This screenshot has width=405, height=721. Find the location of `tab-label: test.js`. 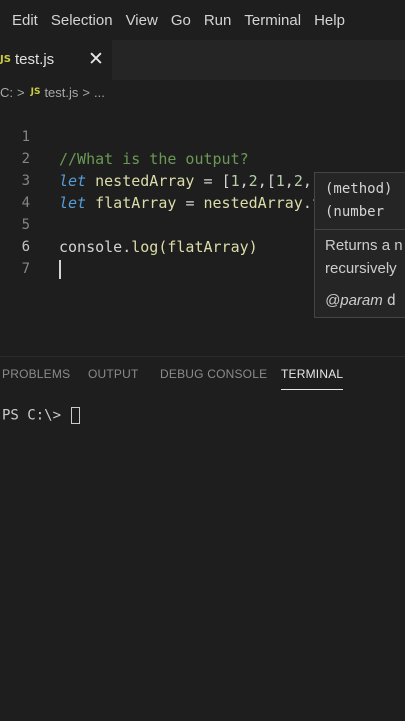

tab-label: test.js is located at coordinates (35, 59).